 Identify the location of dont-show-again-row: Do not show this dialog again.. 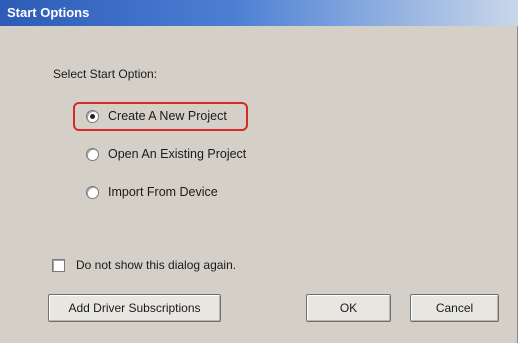
(144, 265).